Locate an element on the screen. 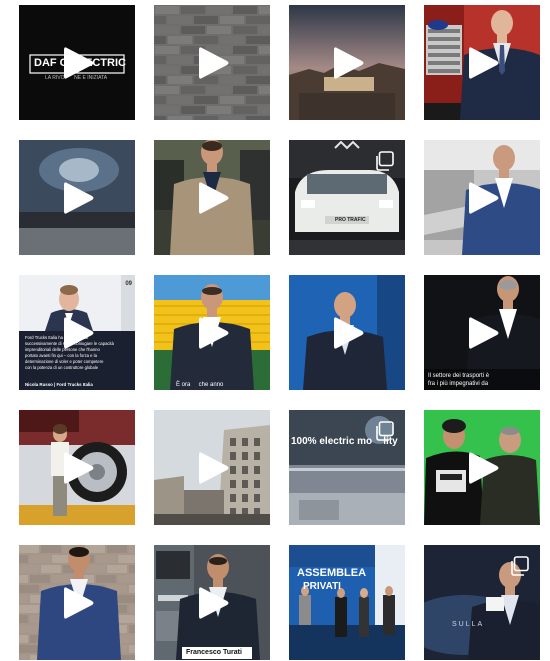  post-tile-brick-wall is located at coordinates (212, 62).